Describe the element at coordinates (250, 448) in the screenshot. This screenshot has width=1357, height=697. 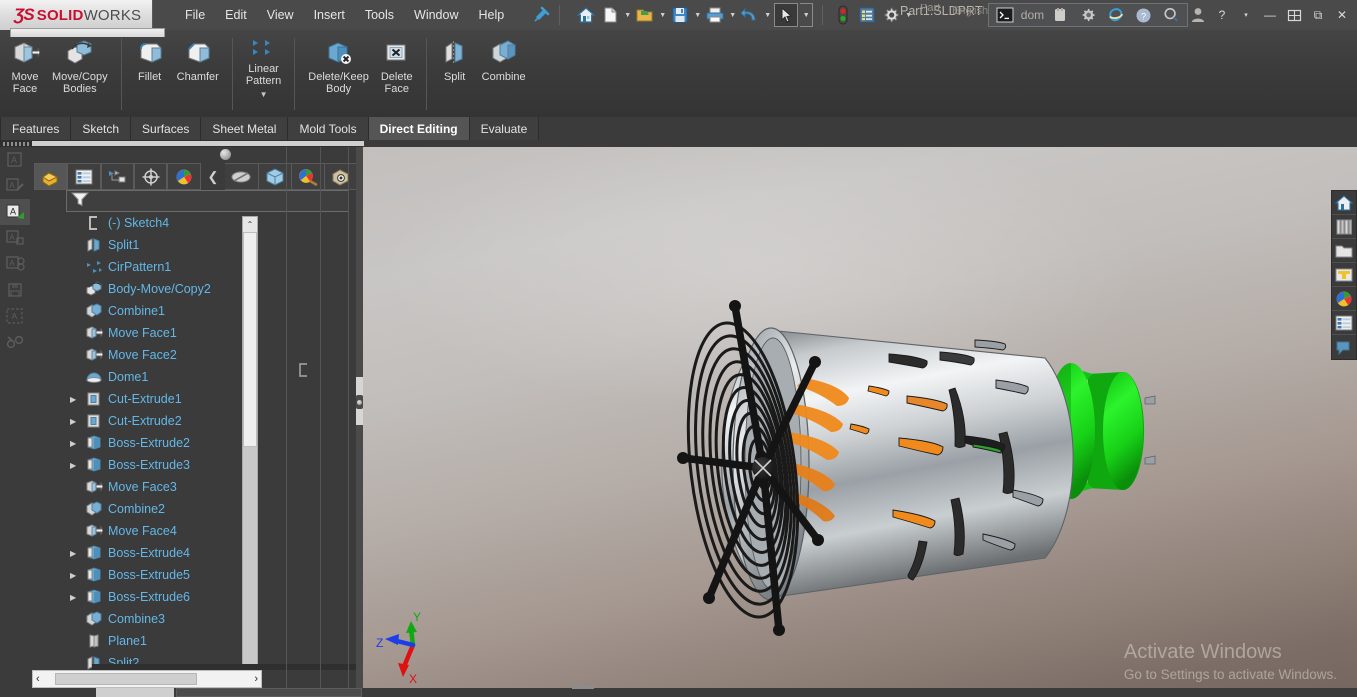
I see `feature-tree-vertical-scrollbar: ⌃ ⌄` at that location.